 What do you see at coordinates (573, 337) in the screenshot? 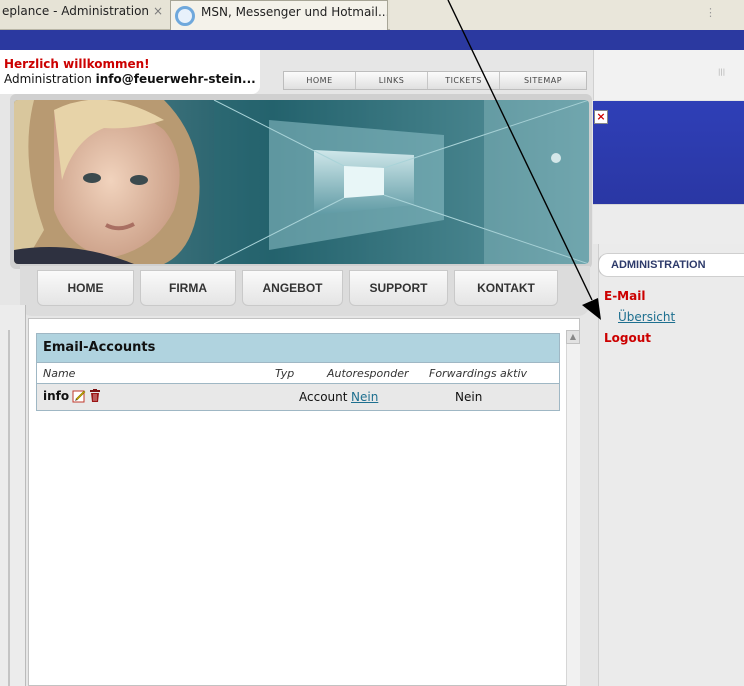
I see `scroll-up-icon: ▲` at bounding box center [573, 337].